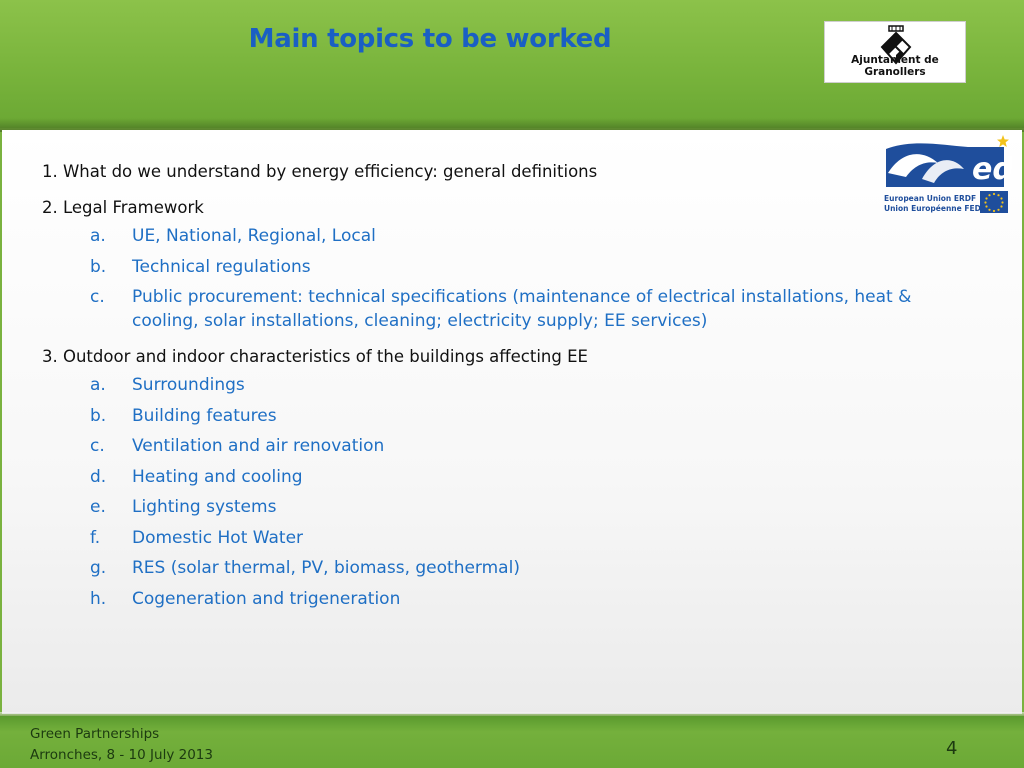  Describe the element at coordinates (952, 748) in the screenshot. I see `page-number: 4` at that location.